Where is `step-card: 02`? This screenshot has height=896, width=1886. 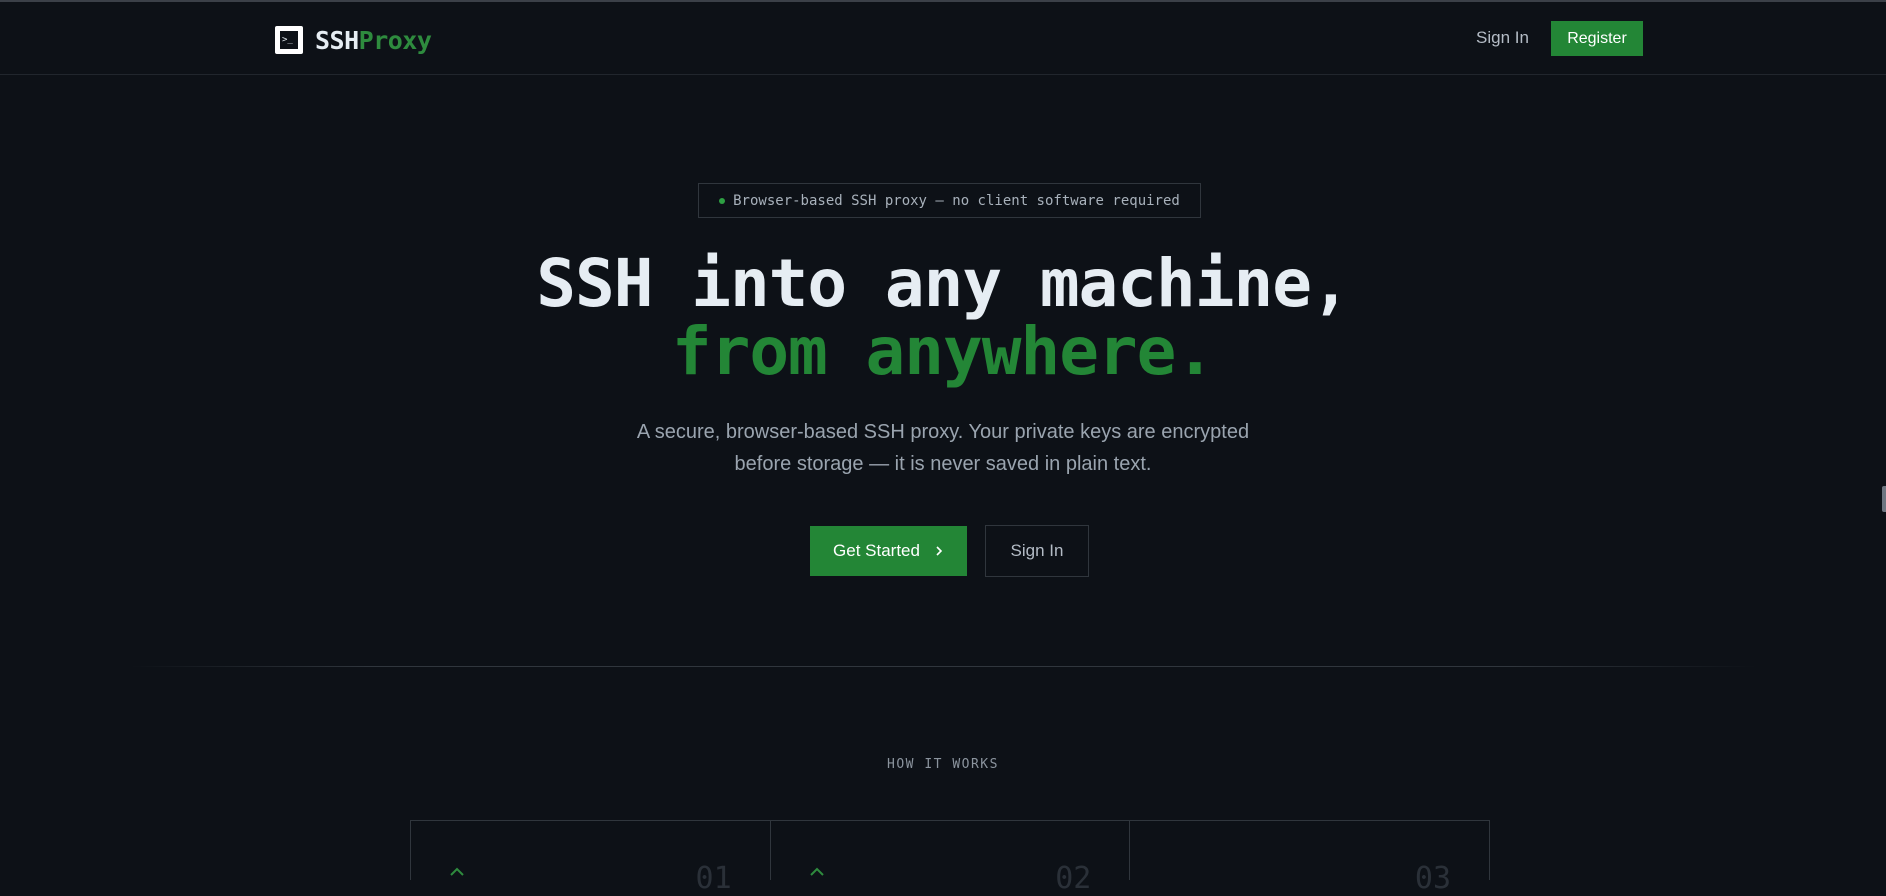 step-card: 02 is located at coordinates (951, 858).